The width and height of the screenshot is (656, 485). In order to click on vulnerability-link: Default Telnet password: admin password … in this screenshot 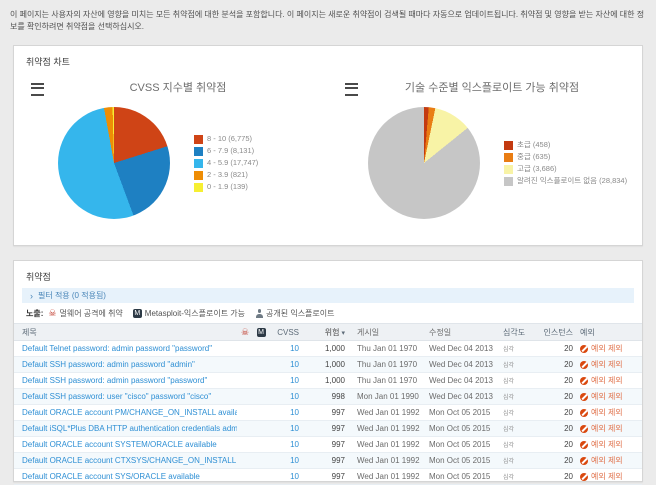, I will do `click(117, 348)`.